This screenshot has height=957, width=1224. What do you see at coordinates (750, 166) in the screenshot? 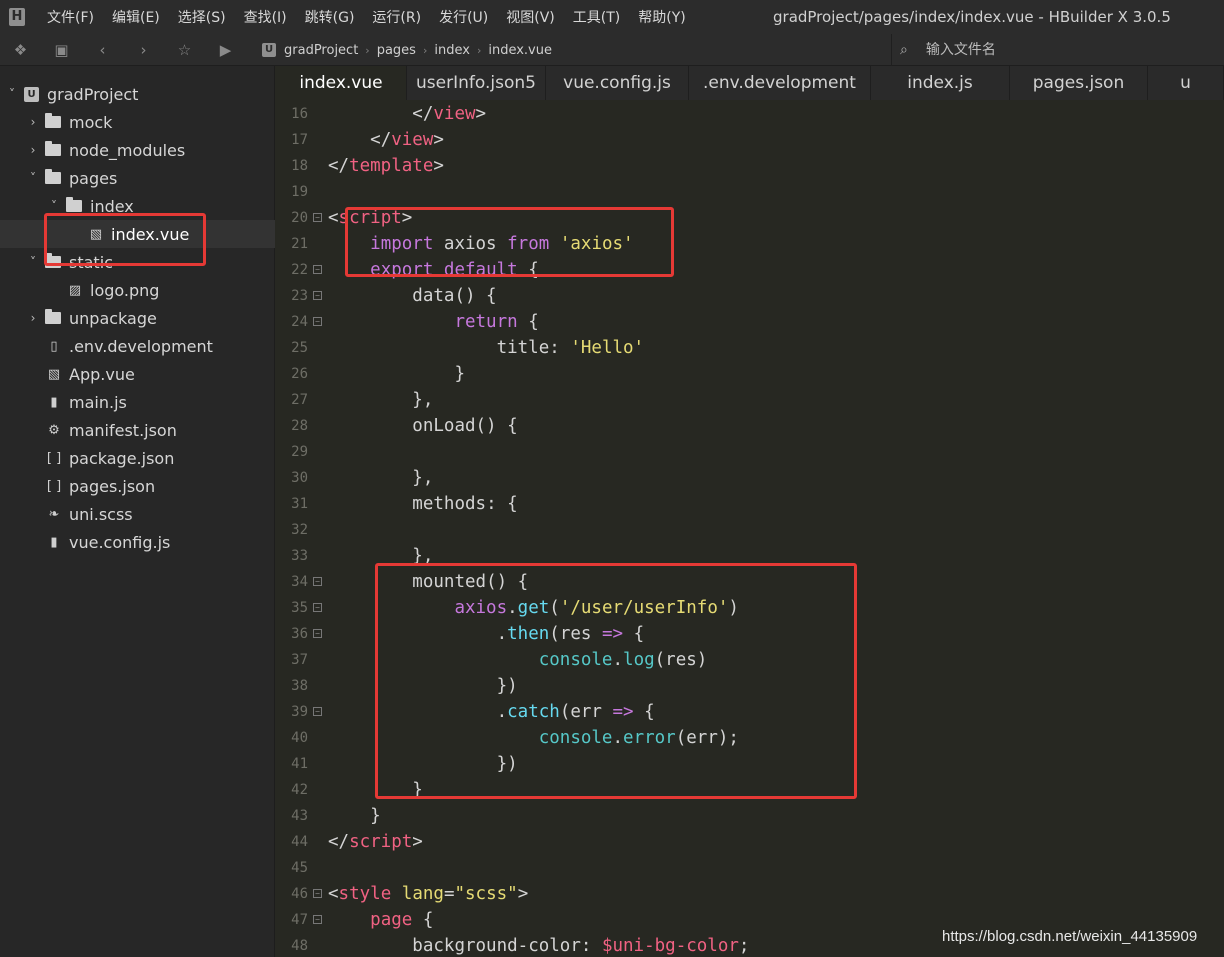
I see `code-line: 18 </template>` at bounding box center [750, 166].